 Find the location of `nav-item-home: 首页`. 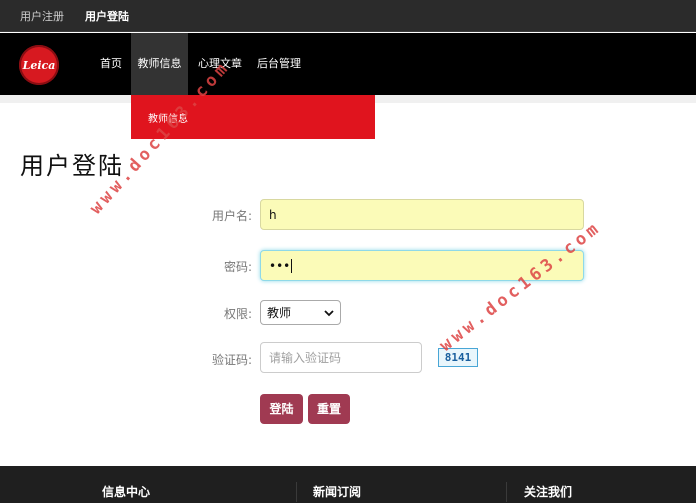

nav-item-home: 首页 is located at coordinates (111, 64).